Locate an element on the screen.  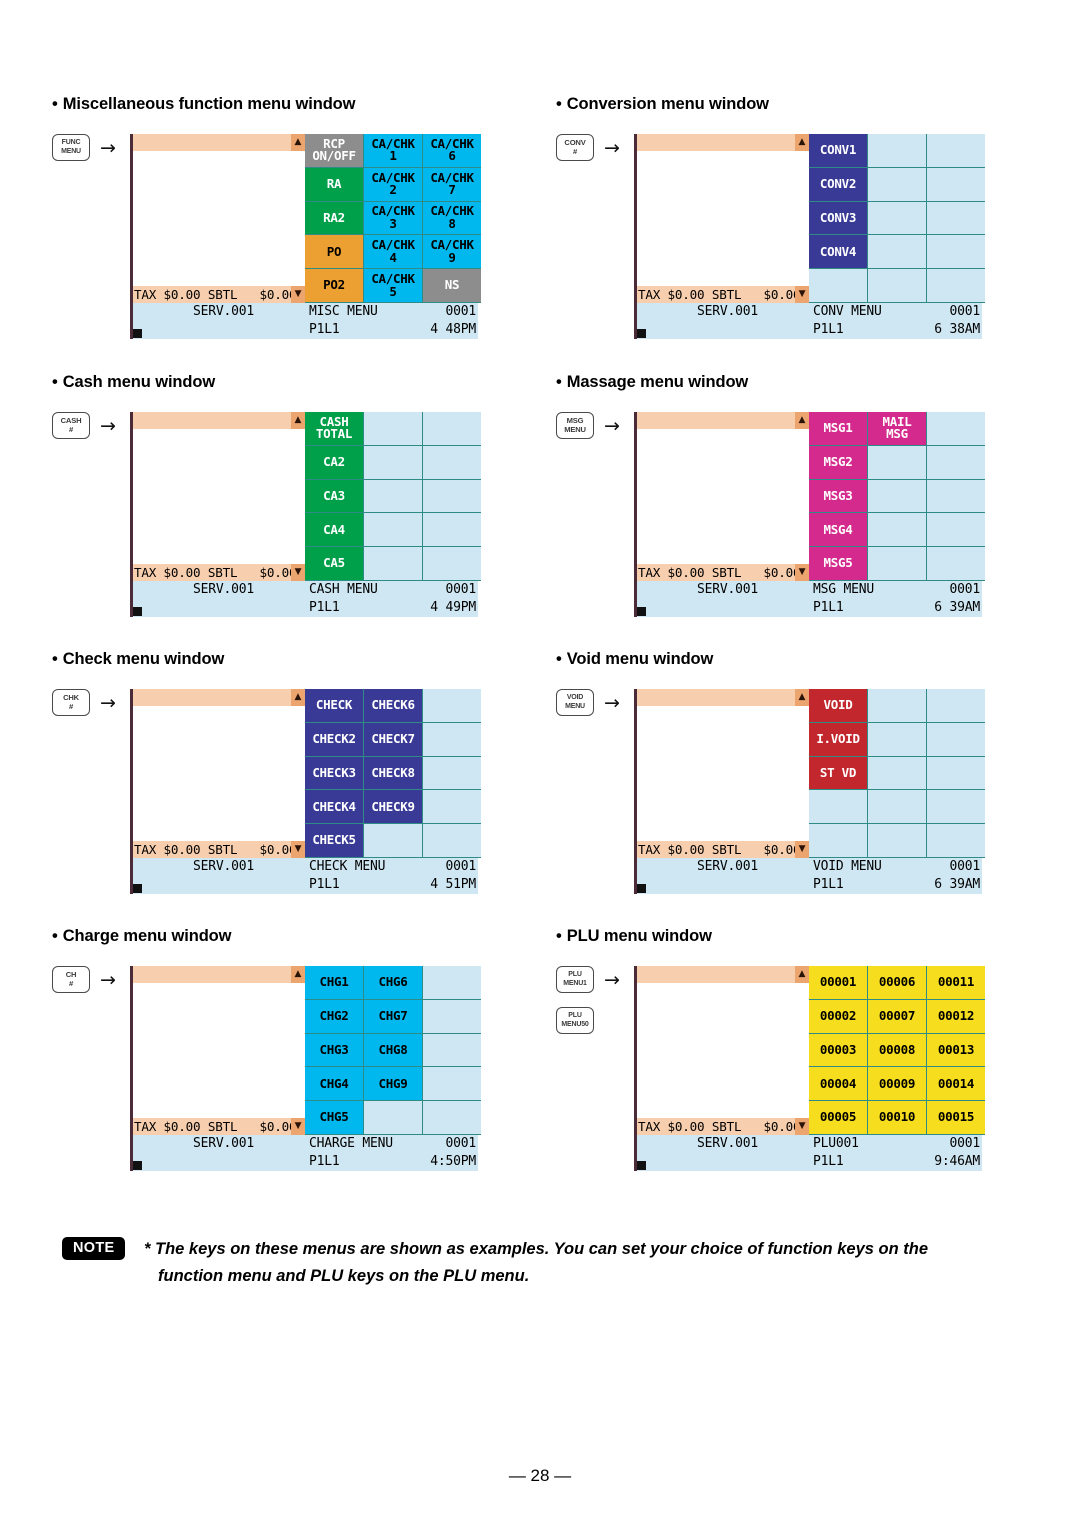
menu-key: PO2 is located at coordinates (334, 285).